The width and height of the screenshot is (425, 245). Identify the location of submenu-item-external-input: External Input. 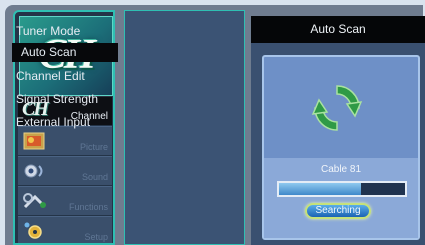
(53, 122).